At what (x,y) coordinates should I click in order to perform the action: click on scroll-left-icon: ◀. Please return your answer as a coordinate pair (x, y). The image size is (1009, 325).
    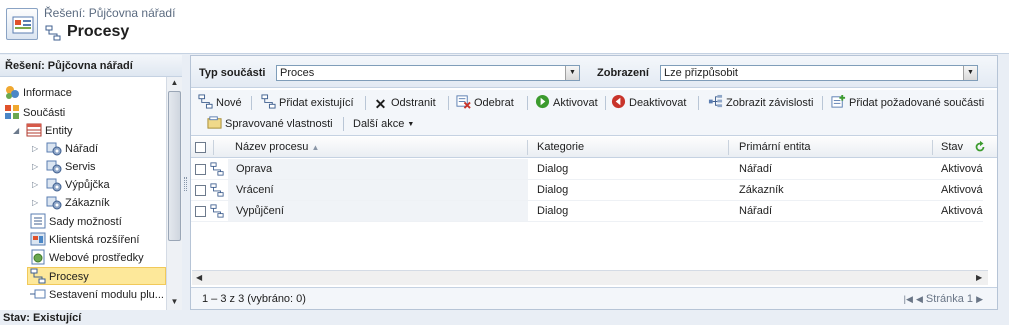
    Looking at the image, I should click on (199, 277).